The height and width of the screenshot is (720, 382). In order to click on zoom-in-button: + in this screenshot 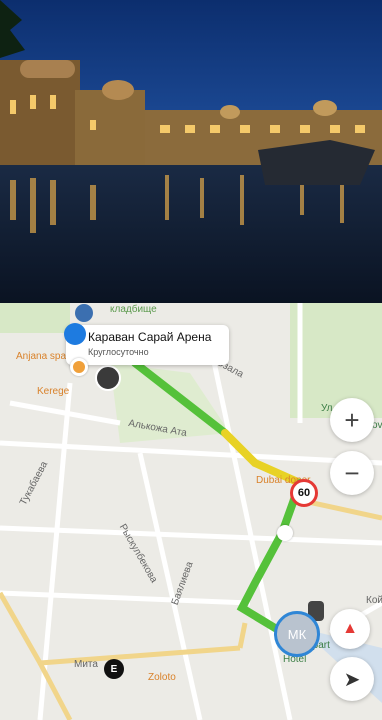, I will do `click(352, 420)`.